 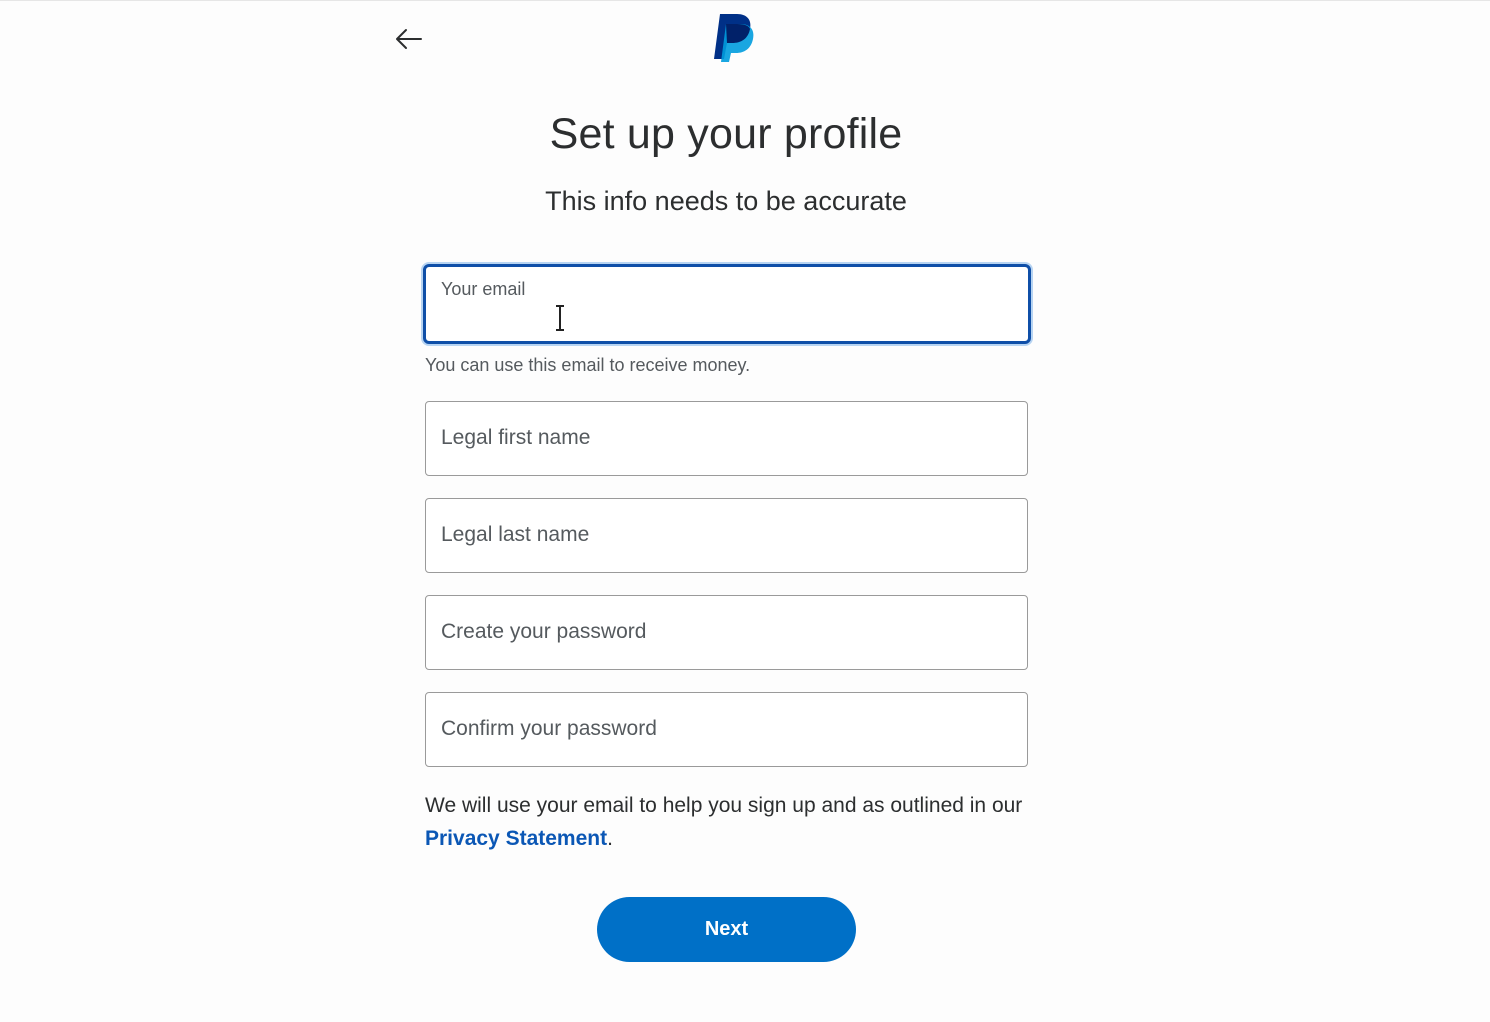 I want to click on confirm-password-field-label: Confirm your password, so click(x=549, y=728).